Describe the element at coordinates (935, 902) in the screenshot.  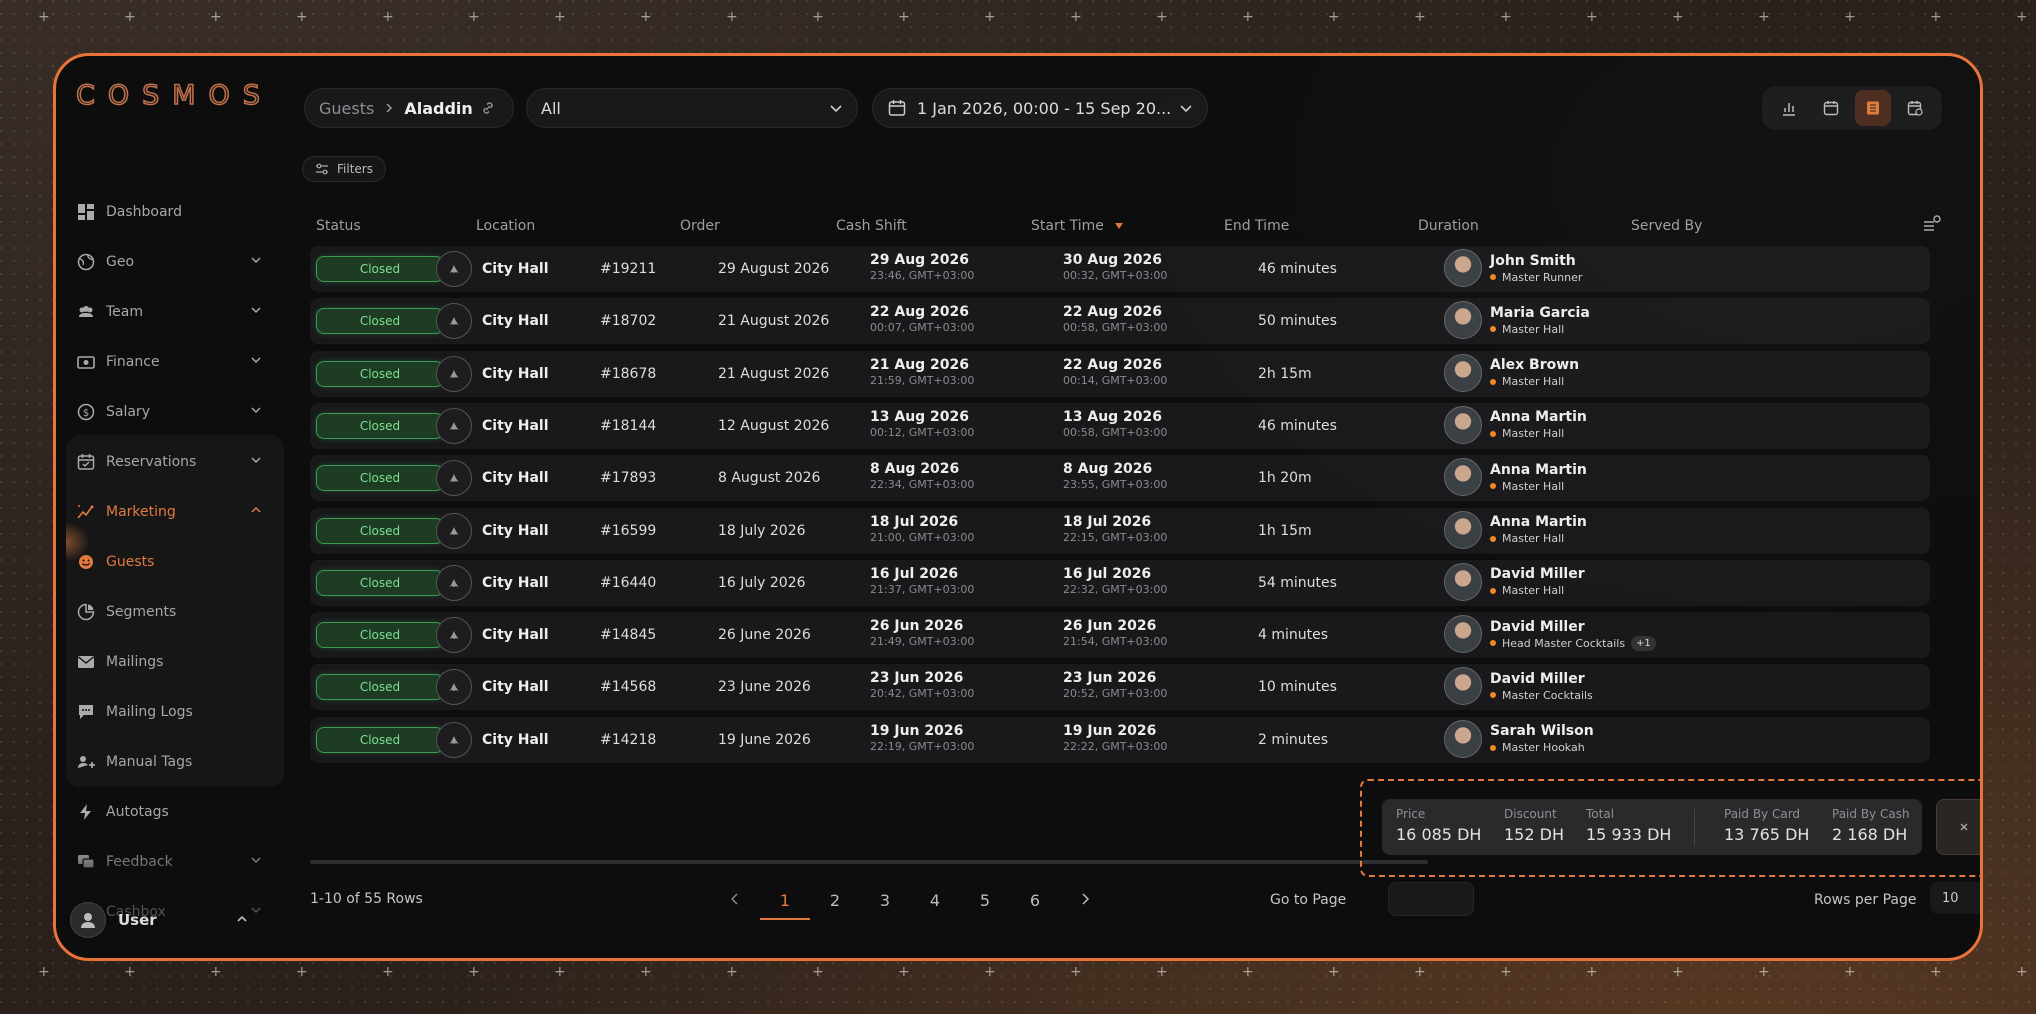
I see `page-button: 4` at that location.